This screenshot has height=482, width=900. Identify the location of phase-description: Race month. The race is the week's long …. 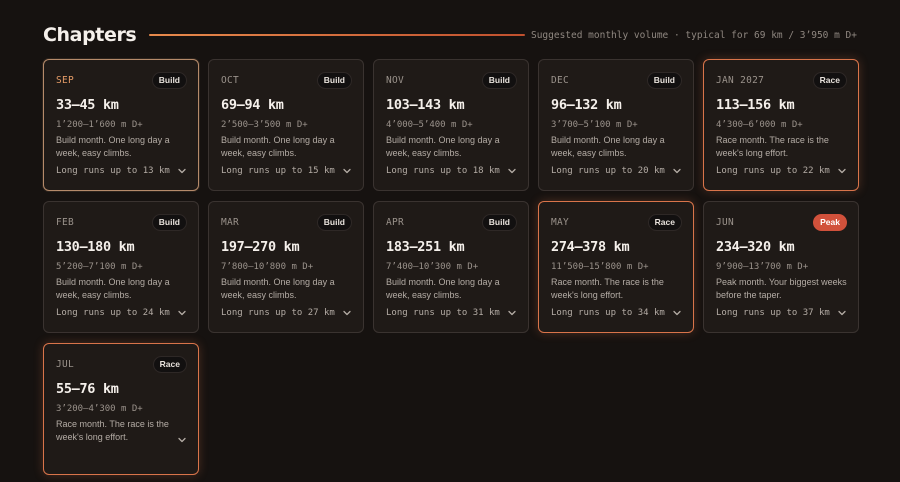
(772, 146).